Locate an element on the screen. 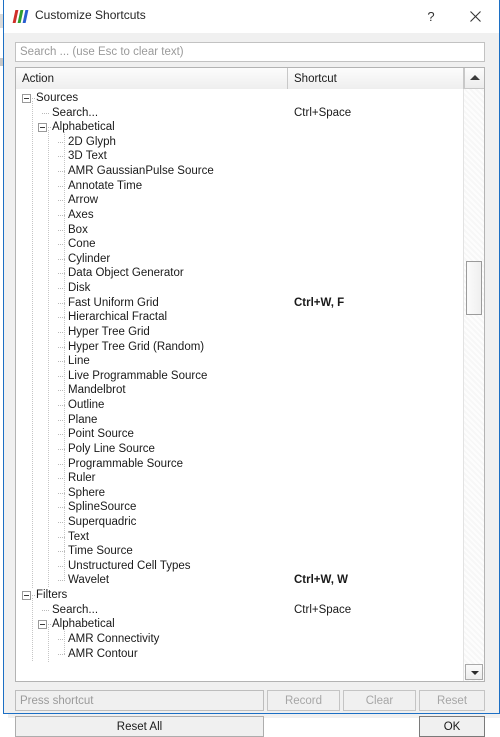  tree-row-label: Programmable Source is located at coordinates (126, 463).